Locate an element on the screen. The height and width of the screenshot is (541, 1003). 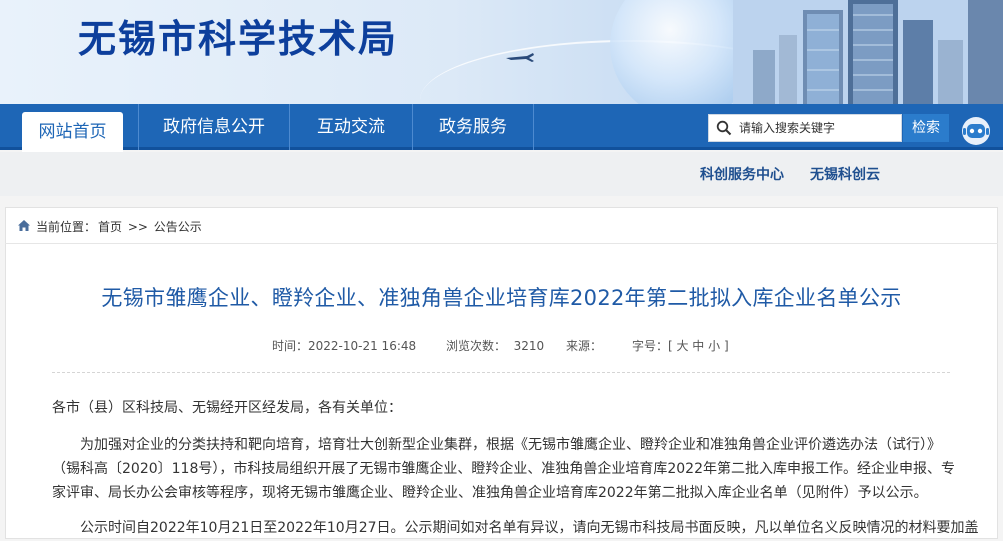
breadcrumb: 当前位置： 首页 >> 公告公示 is located at coordinates (120, 226).